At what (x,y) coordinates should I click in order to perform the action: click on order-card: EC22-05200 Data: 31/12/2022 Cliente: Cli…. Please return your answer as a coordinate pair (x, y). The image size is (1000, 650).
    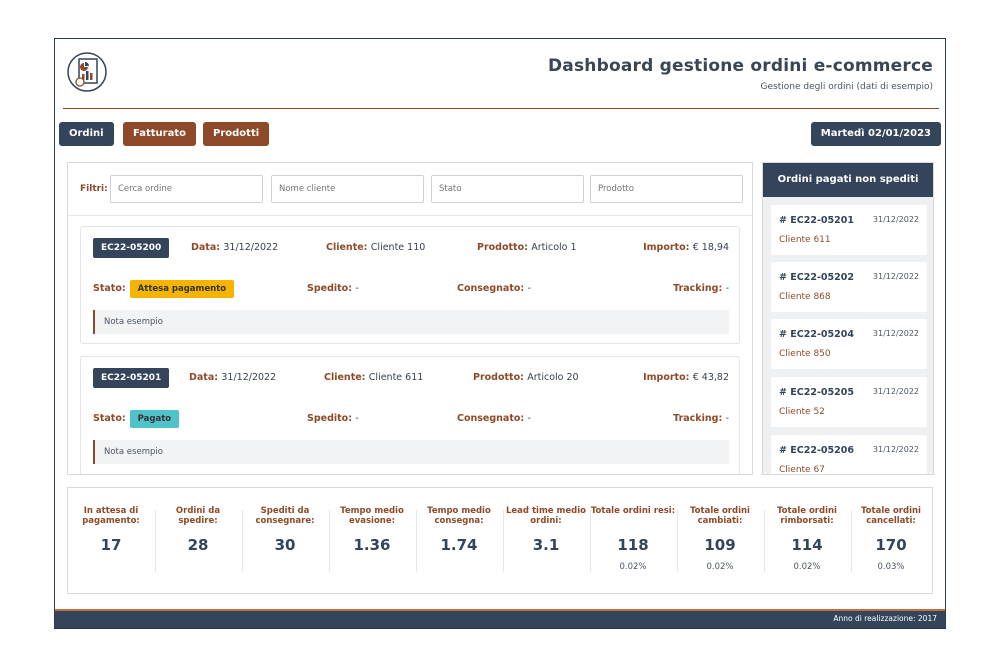
    Looking at the image, I should click on (410, 285).